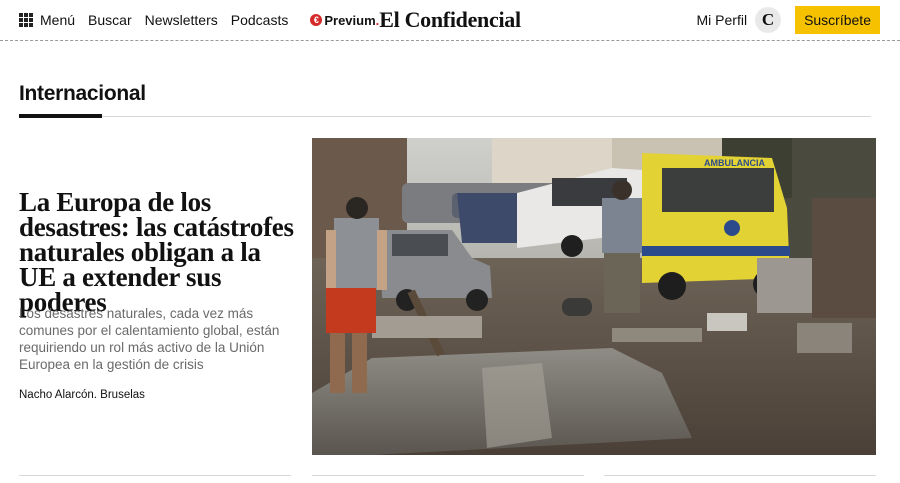  I want to click on site-logo: El Confidencial, so click(450, 19).